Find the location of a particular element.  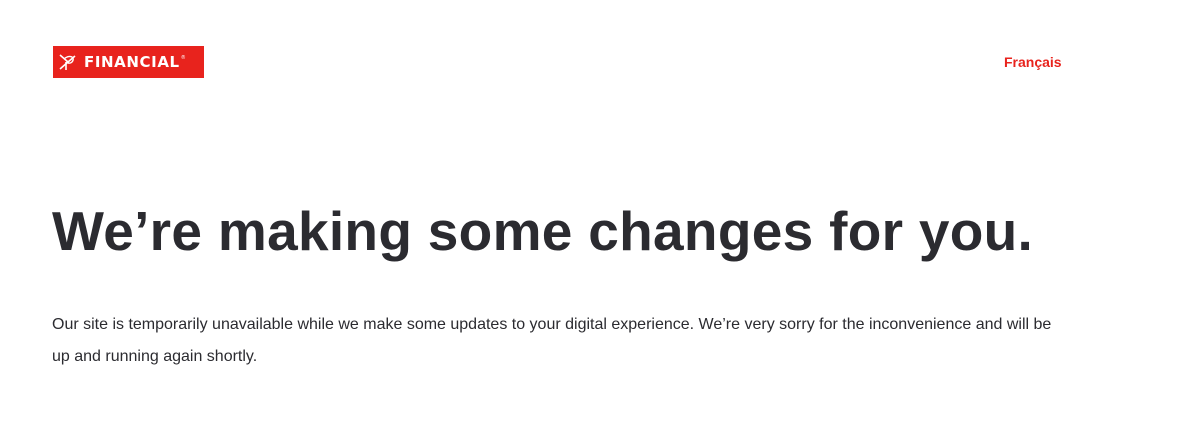

logo-wordmark: FINANCIAL is located at coordinates (132, 61).